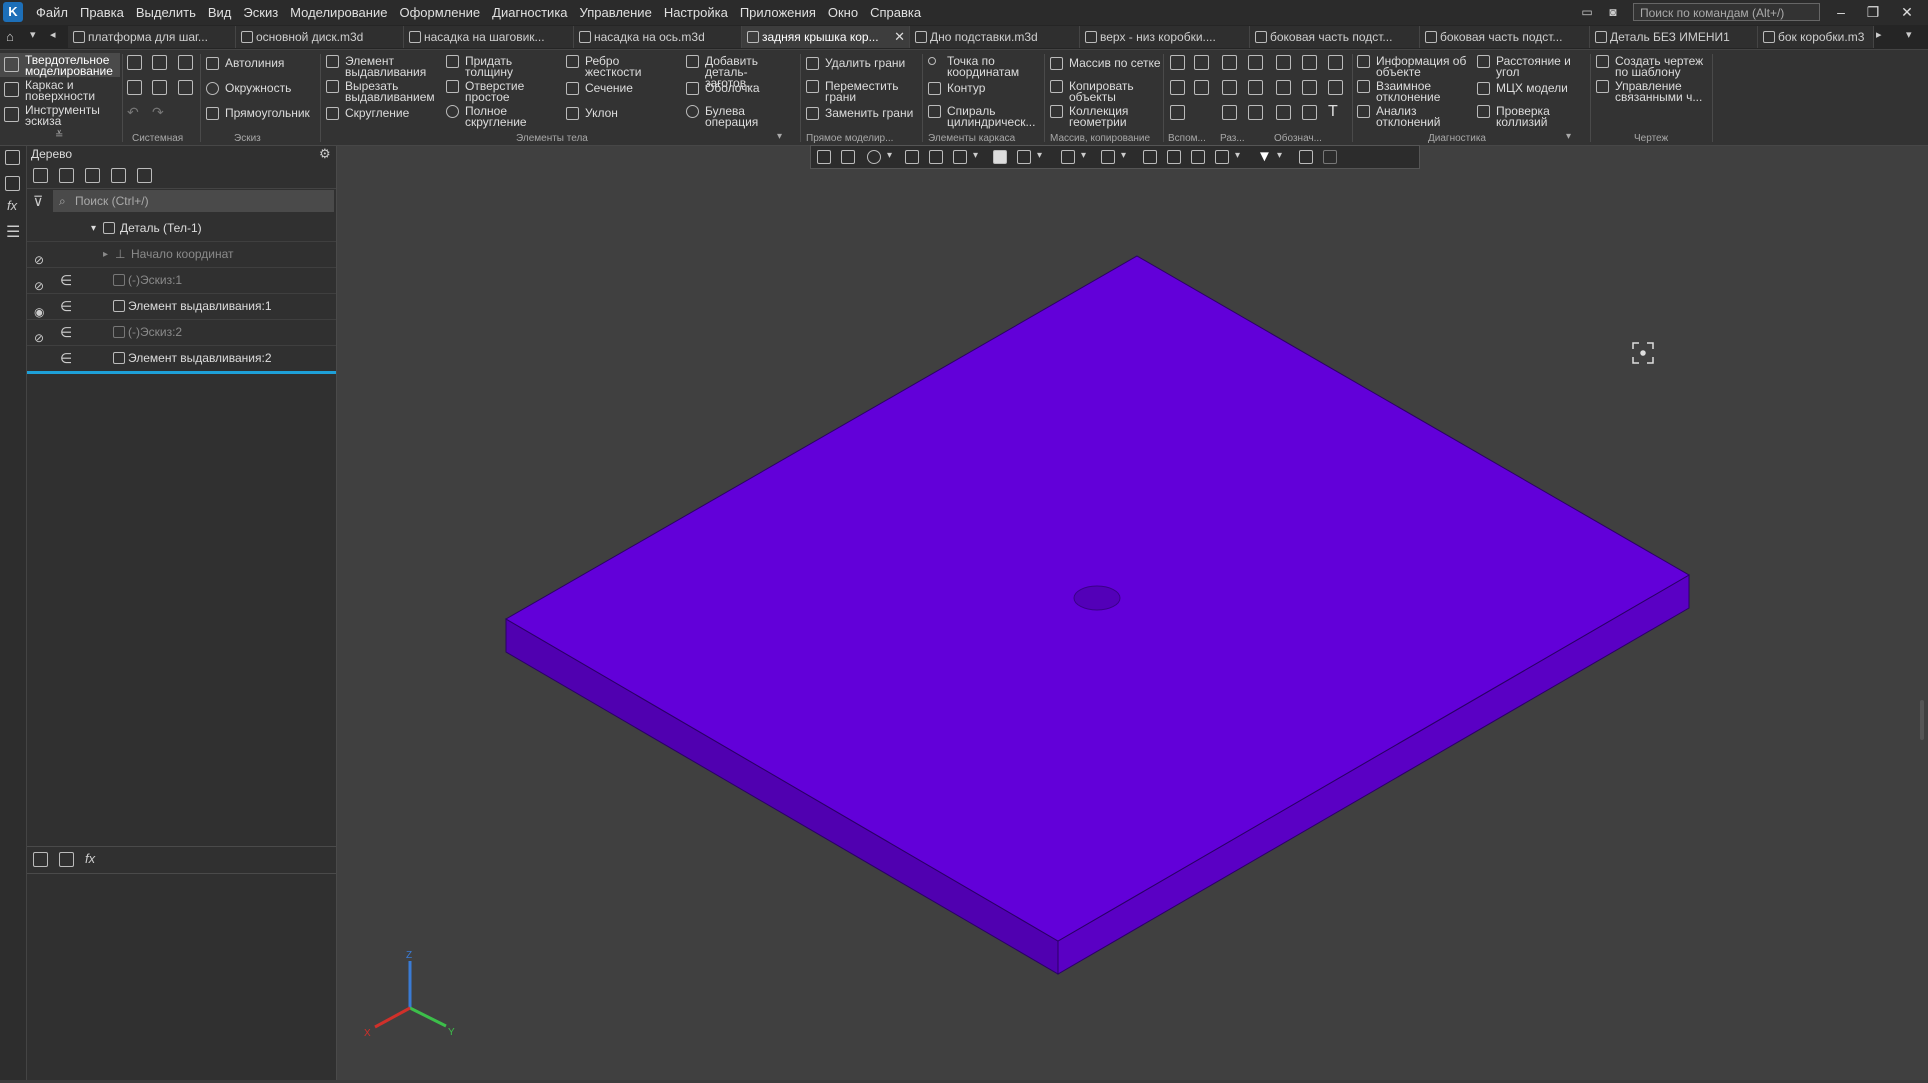 This screenshot has width=1928, height=1083. What do you see at coordinates (824, 157) in the screenshot?
I see `grid-icon` at bounding box center [824, 157].